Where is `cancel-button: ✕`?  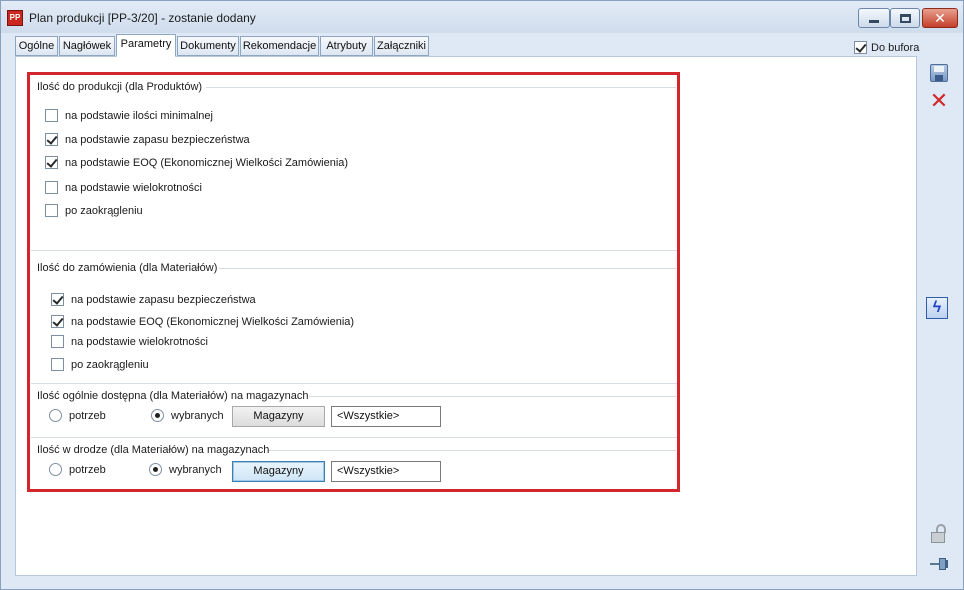 cancel-button: ✕ is located at coordinates (939, 101).